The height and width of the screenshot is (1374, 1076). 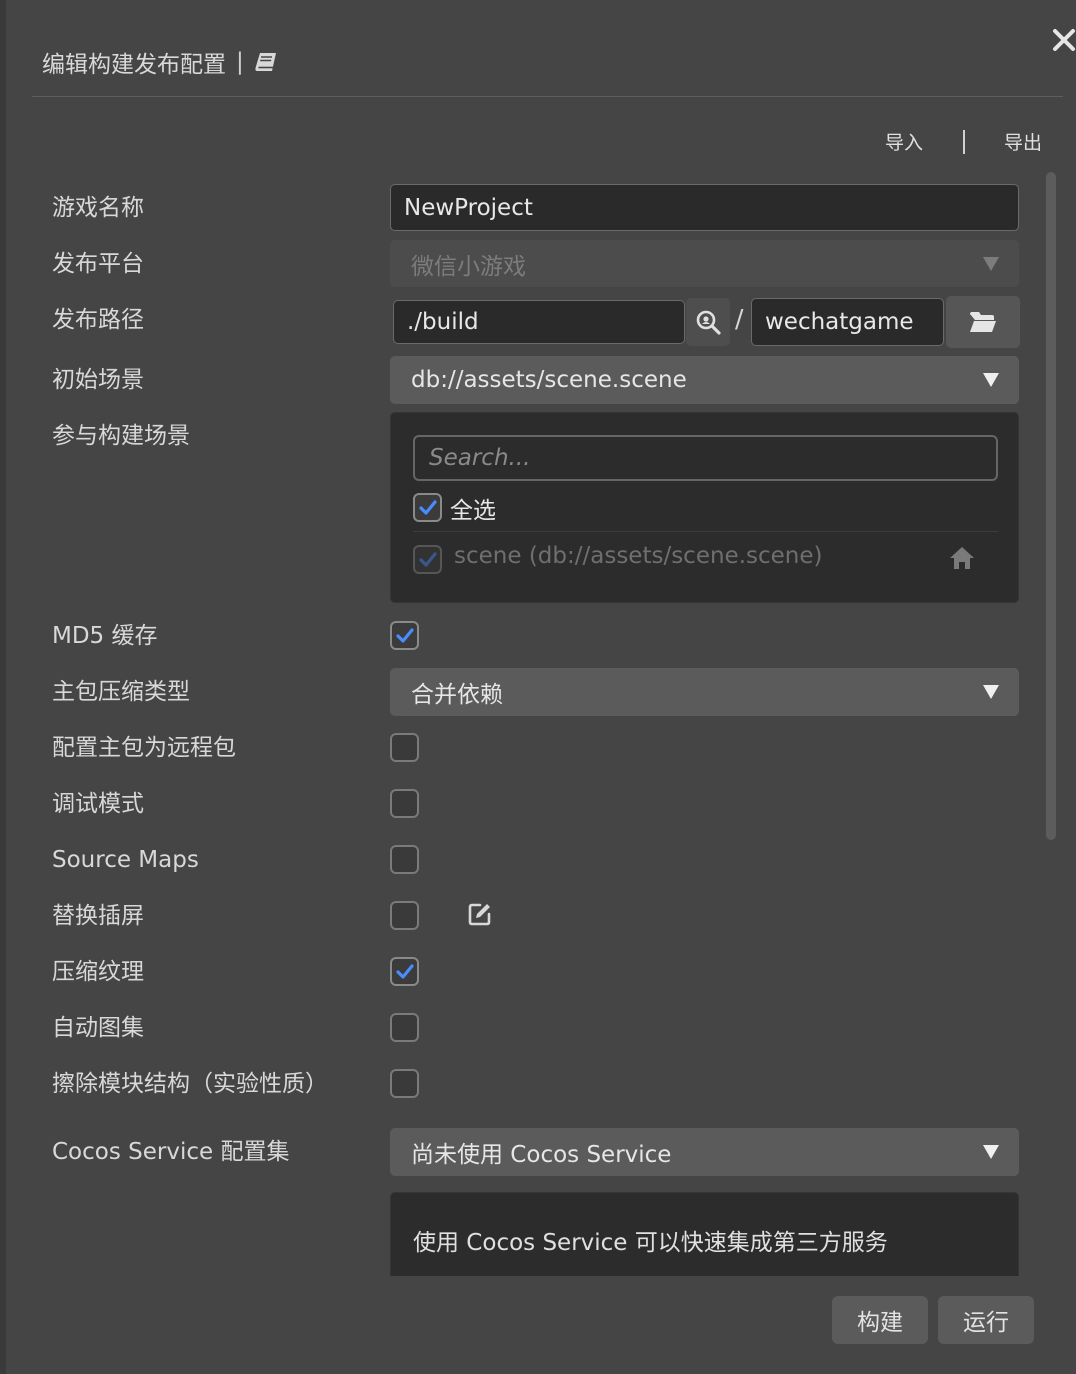 What do you see at coordinates (704, 1152) in the screenshot?
I see `cocos-service-select: 尚未使用 Cocos Service` at bounding box center [704, 1152].